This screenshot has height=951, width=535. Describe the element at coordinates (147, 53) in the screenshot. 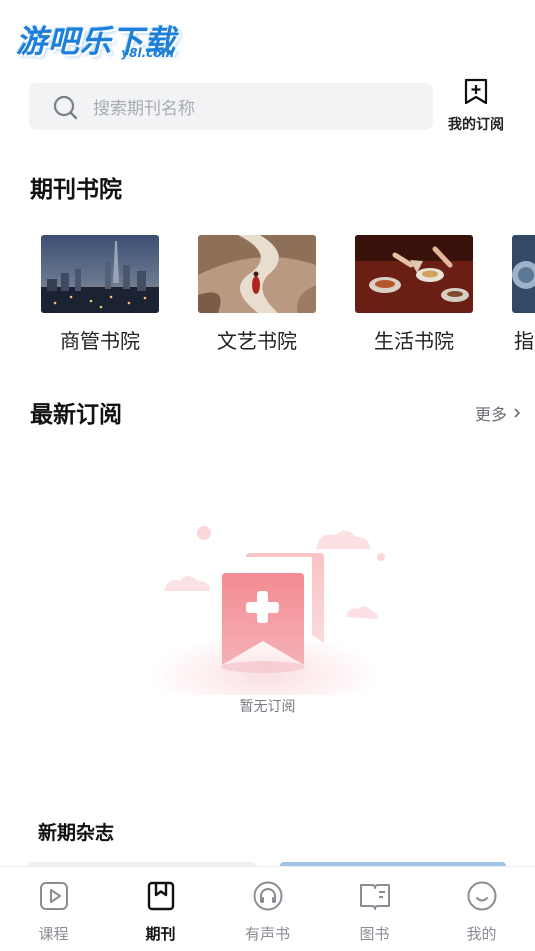

I see `watermark-domain: y8l.com` at that location.